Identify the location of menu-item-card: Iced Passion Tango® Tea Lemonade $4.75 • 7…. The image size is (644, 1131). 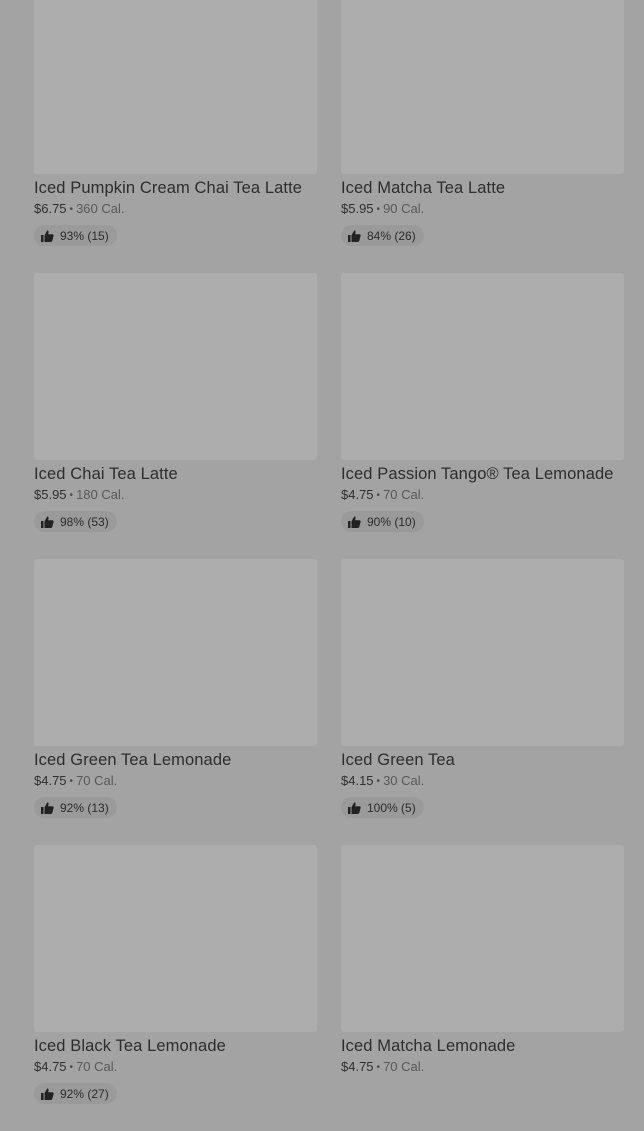
(482, 416).